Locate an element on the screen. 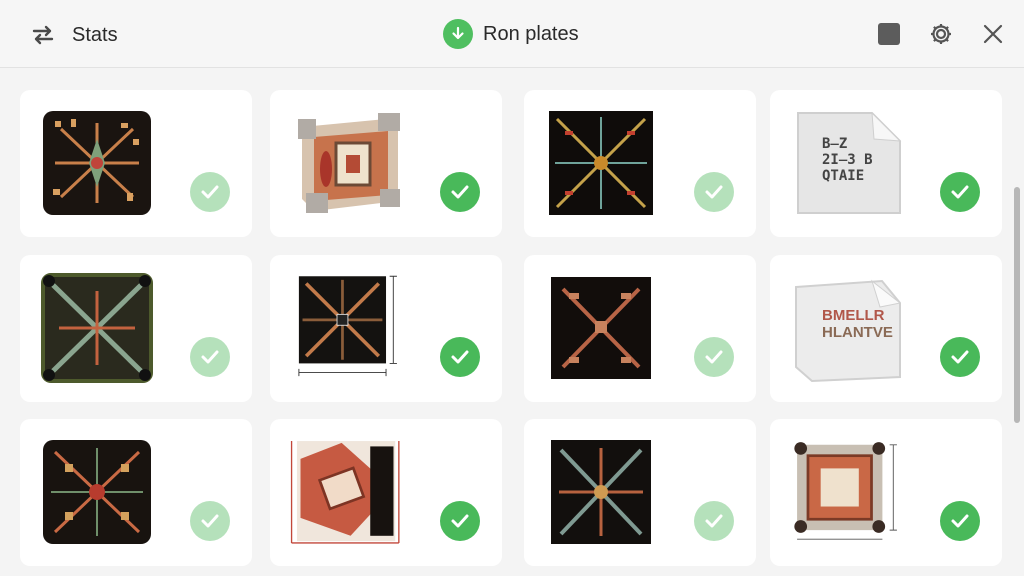  close-icon is located at coordinates (993, 34).